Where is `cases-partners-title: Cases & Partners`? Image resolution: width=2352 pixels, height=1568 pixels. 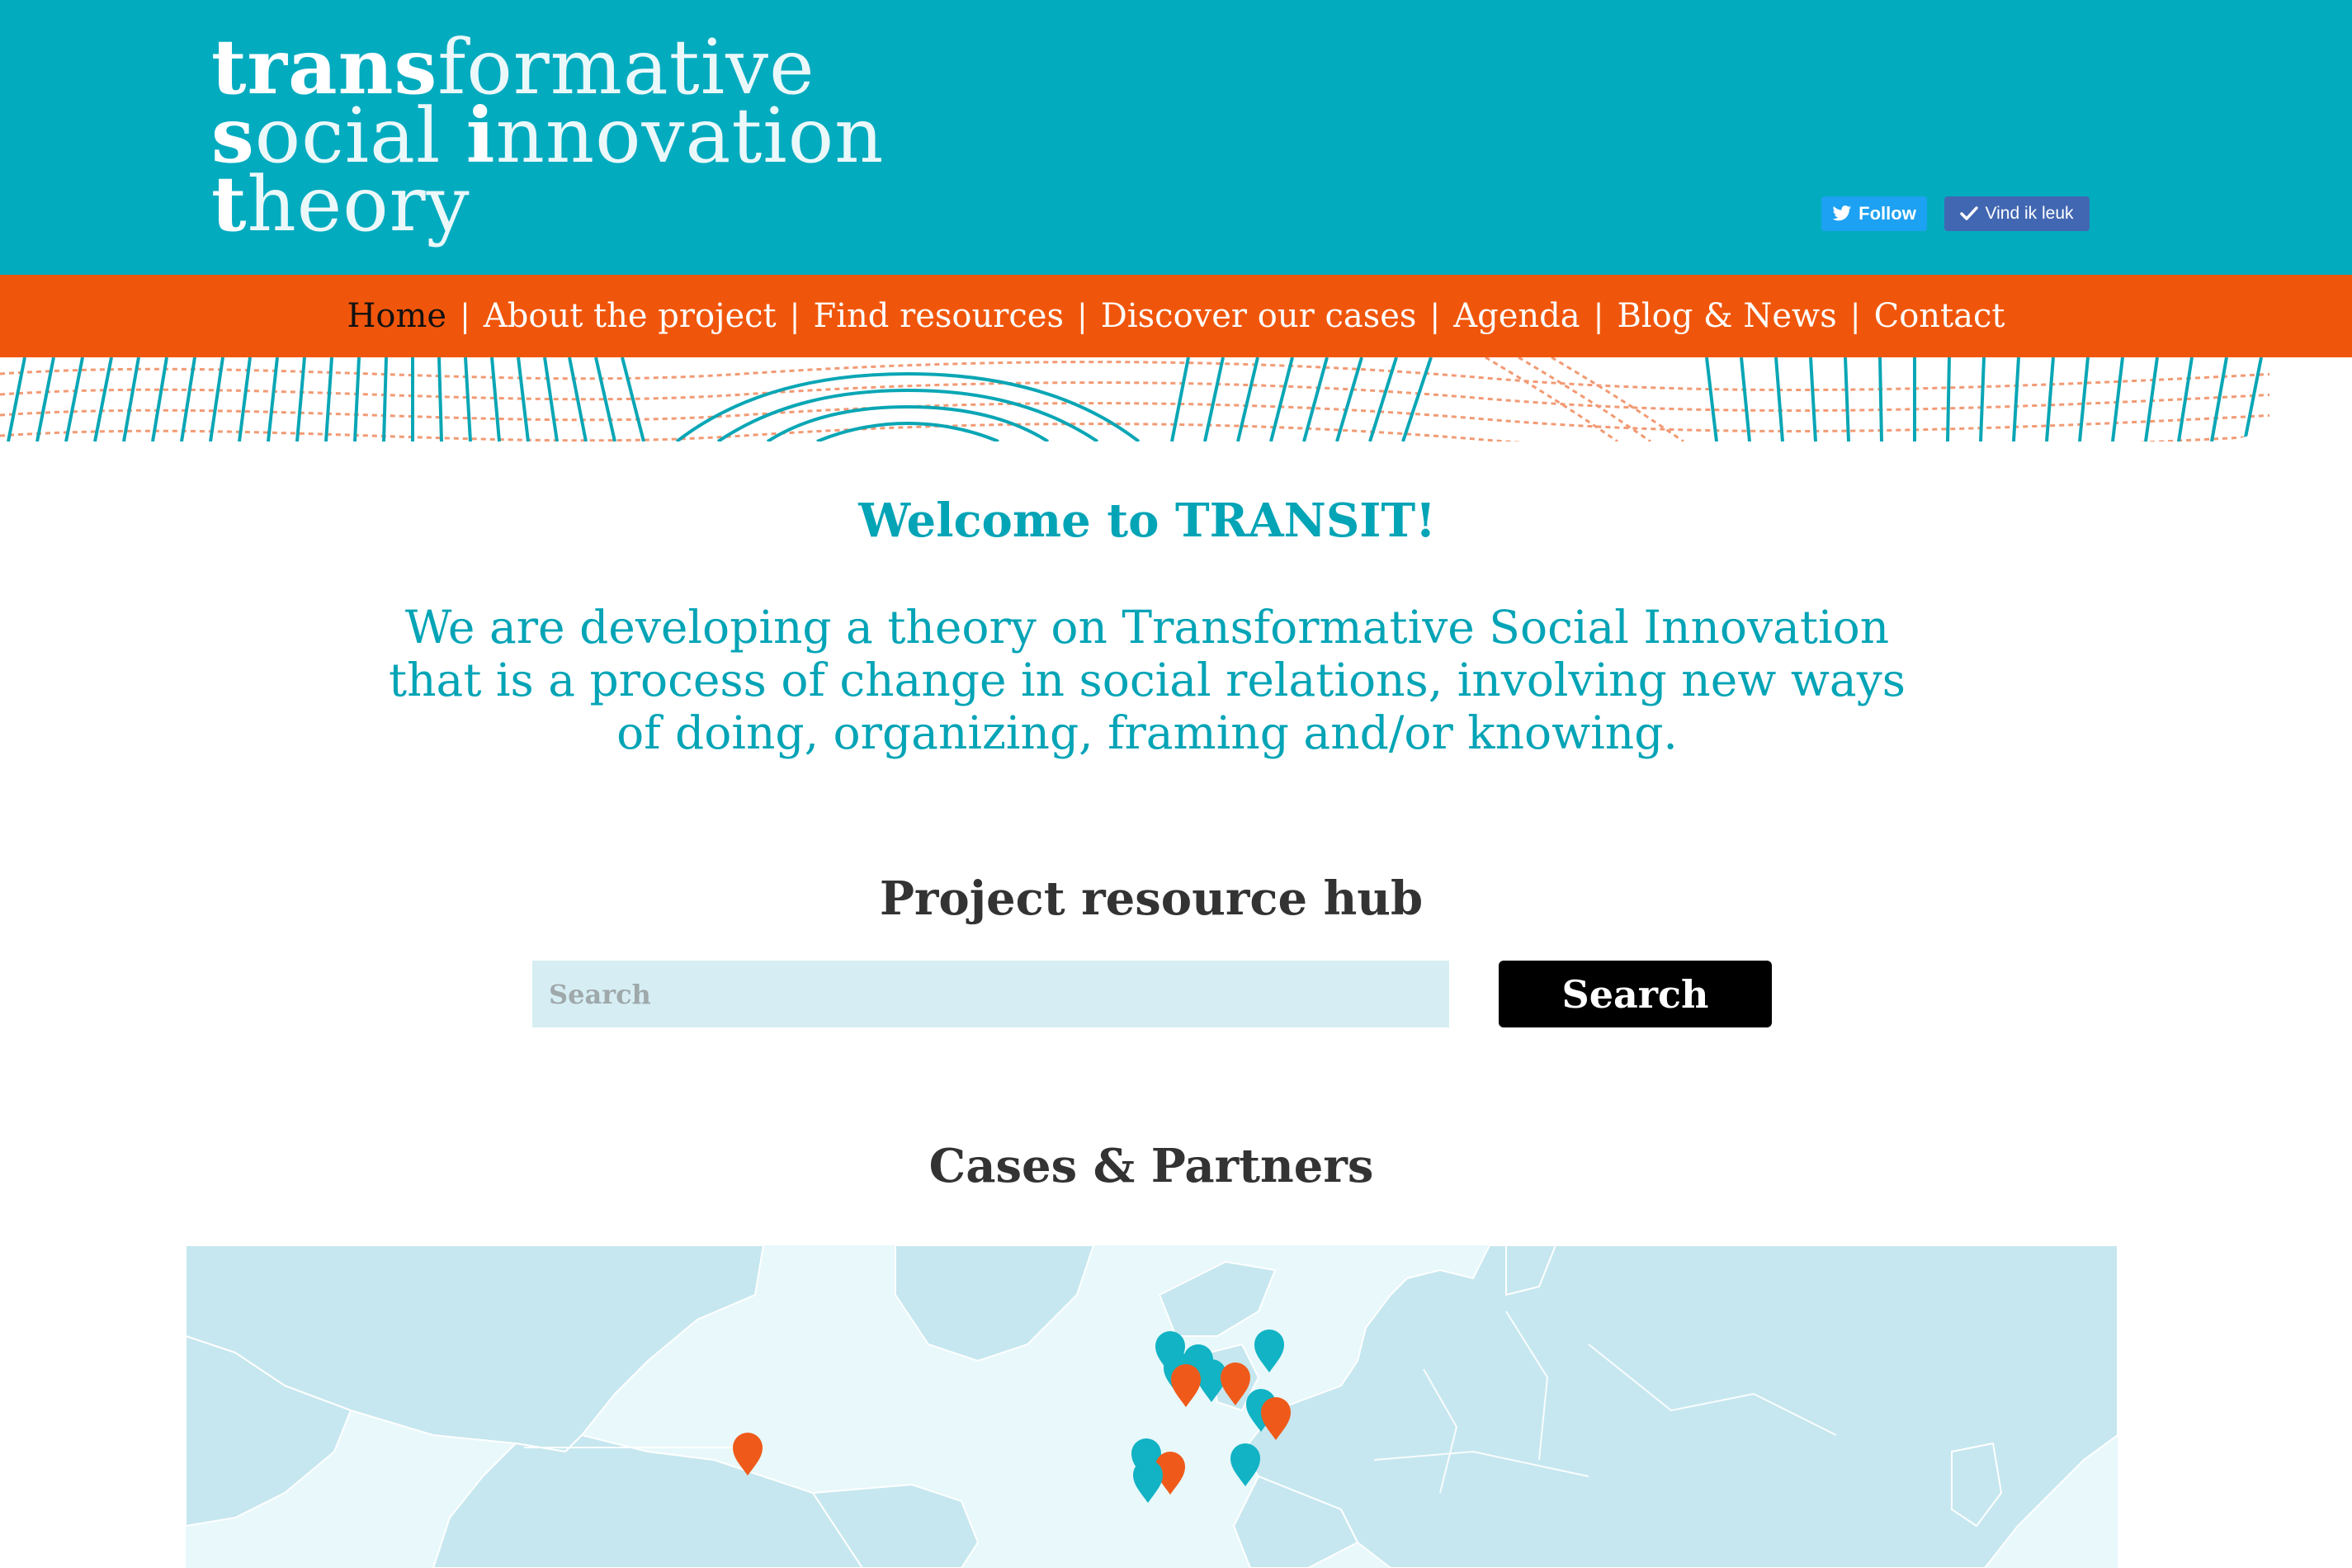
cases-partners-title: Cases & Partners is located at coordinates (1151, 1166).